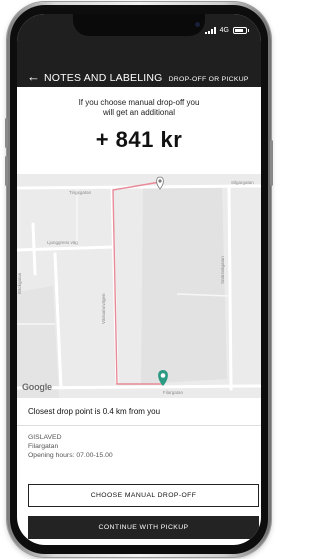 The image size is (320, 559). I want to click on status-bar: 4G, so click(226, 30).